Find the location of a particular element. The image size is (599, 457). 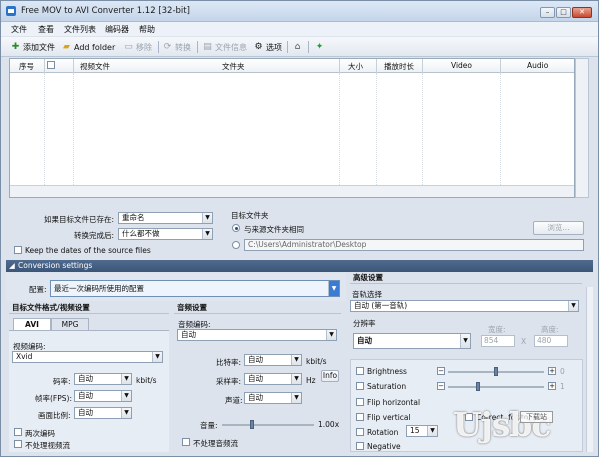

two-pass-checkbox is located at coordinates (18, 432).